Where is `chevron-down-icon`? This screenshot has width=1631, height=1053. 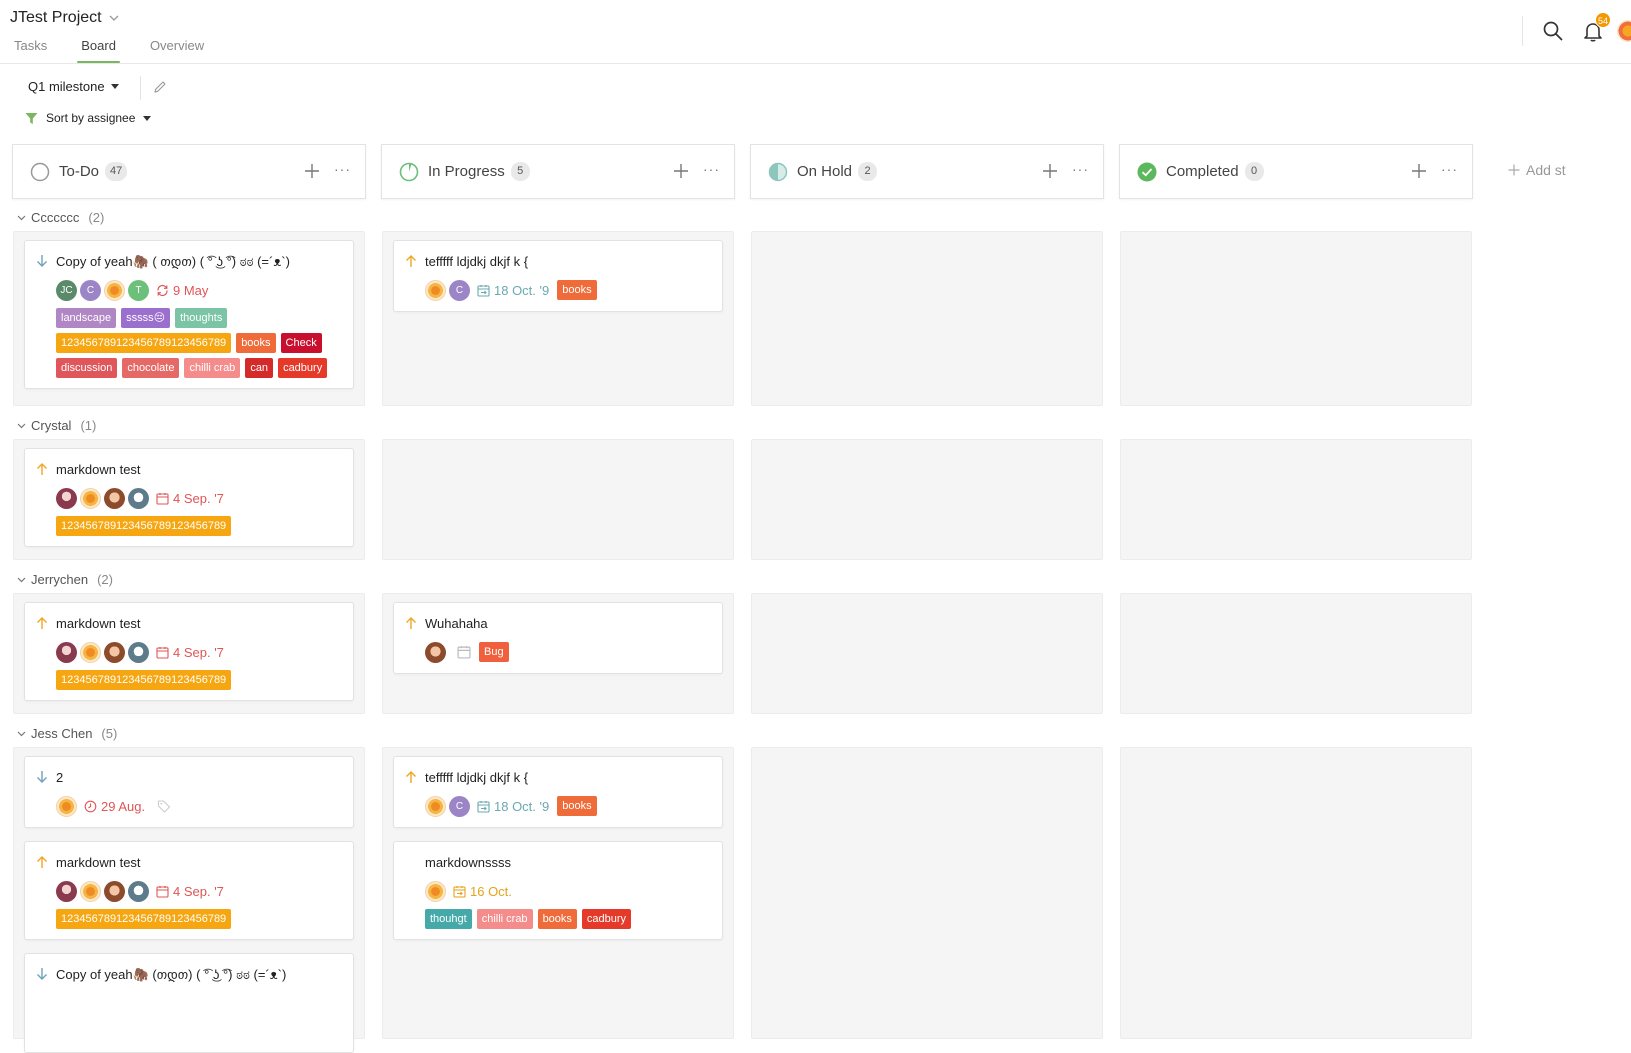 chevron-down-icon is located at coordinates (21, 580).